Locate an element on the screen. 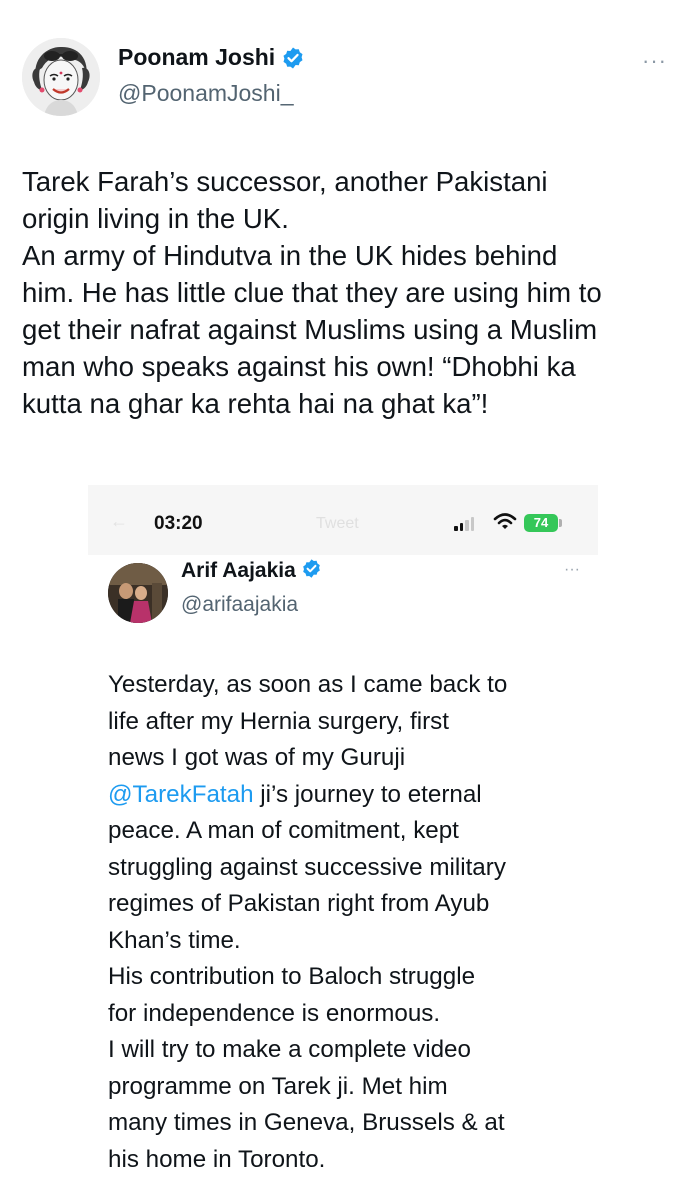 Image resolution: width=693 pixels, height=1200 pixels. inner-text-line: Khan’s time. is located at coordinates (174, 940).